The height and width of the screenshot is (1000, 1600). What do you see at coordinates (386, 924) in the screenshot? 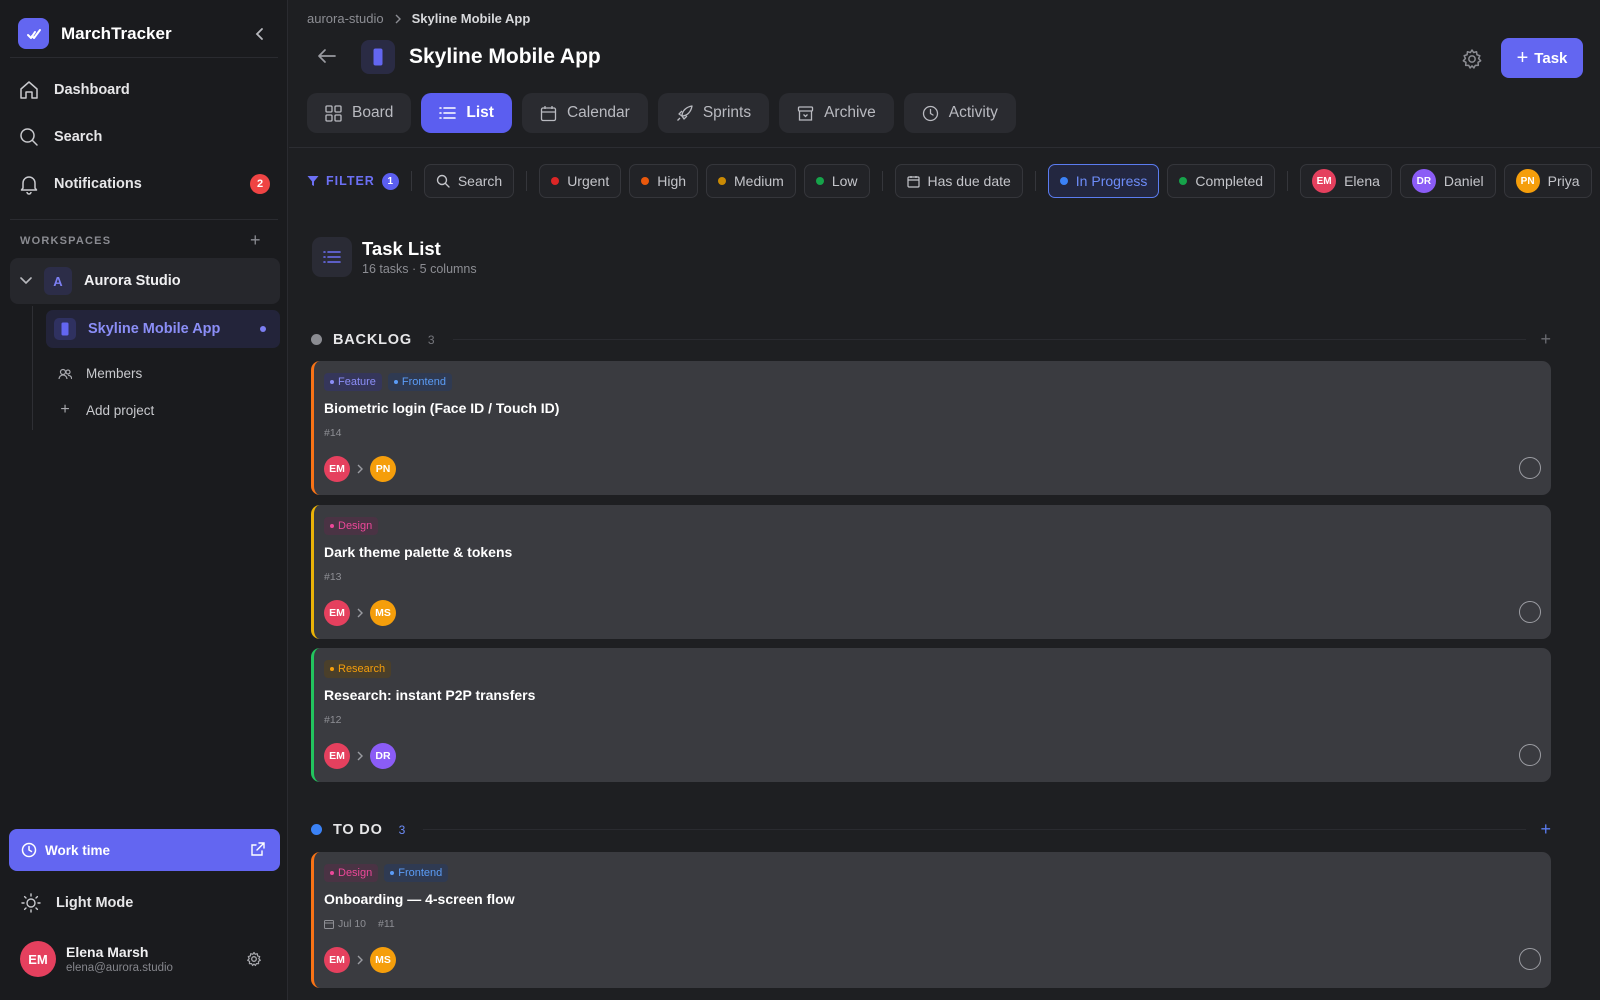
I see `task-id: #11` at bounding box center [386, 924].